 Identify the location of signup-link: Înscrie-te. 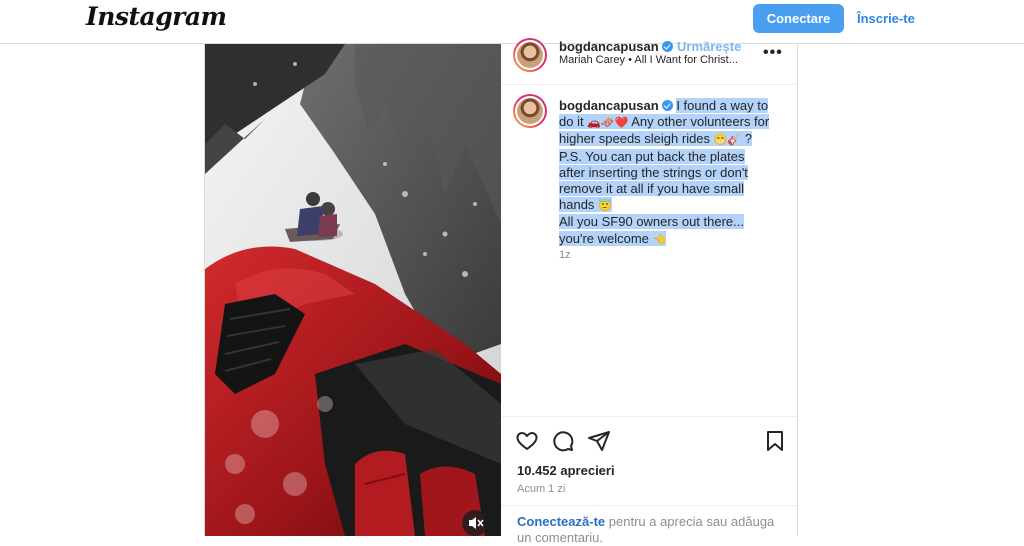
(886, 18).